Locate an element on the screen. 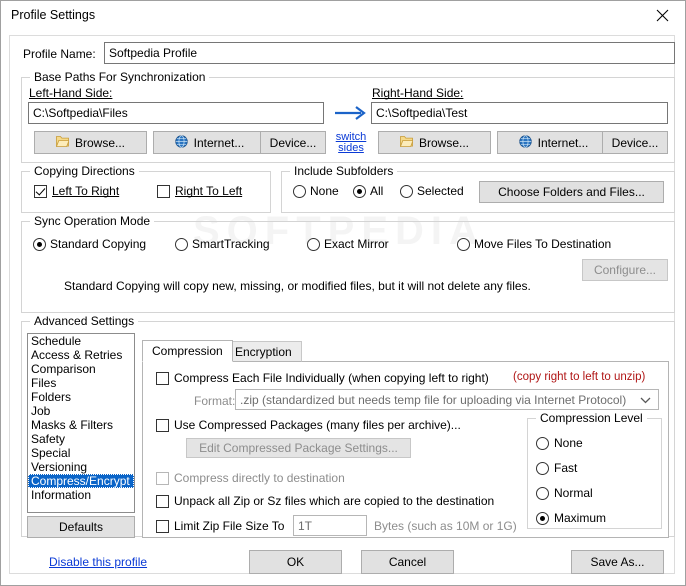  advanced-settings-legend: Advanced Settings is located at coordinates (84, 321).